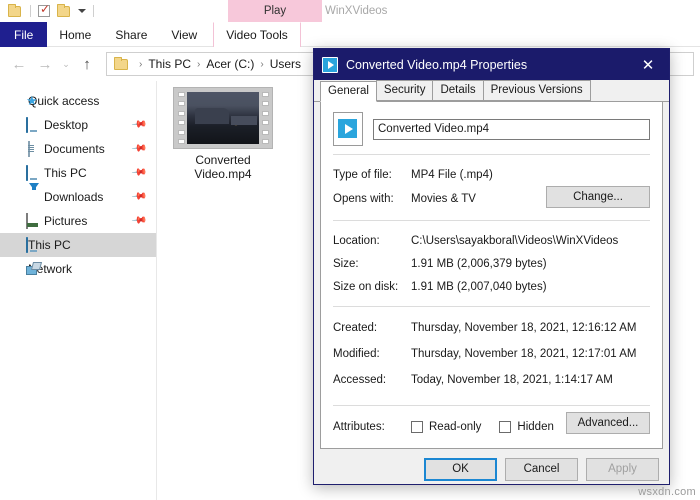 This screenshot has height=500, width=700. What do you see at coordinates (363, 199) in the screenshot?
I see `label-opens-with: Opens with:` at bounding box center [363, 199].